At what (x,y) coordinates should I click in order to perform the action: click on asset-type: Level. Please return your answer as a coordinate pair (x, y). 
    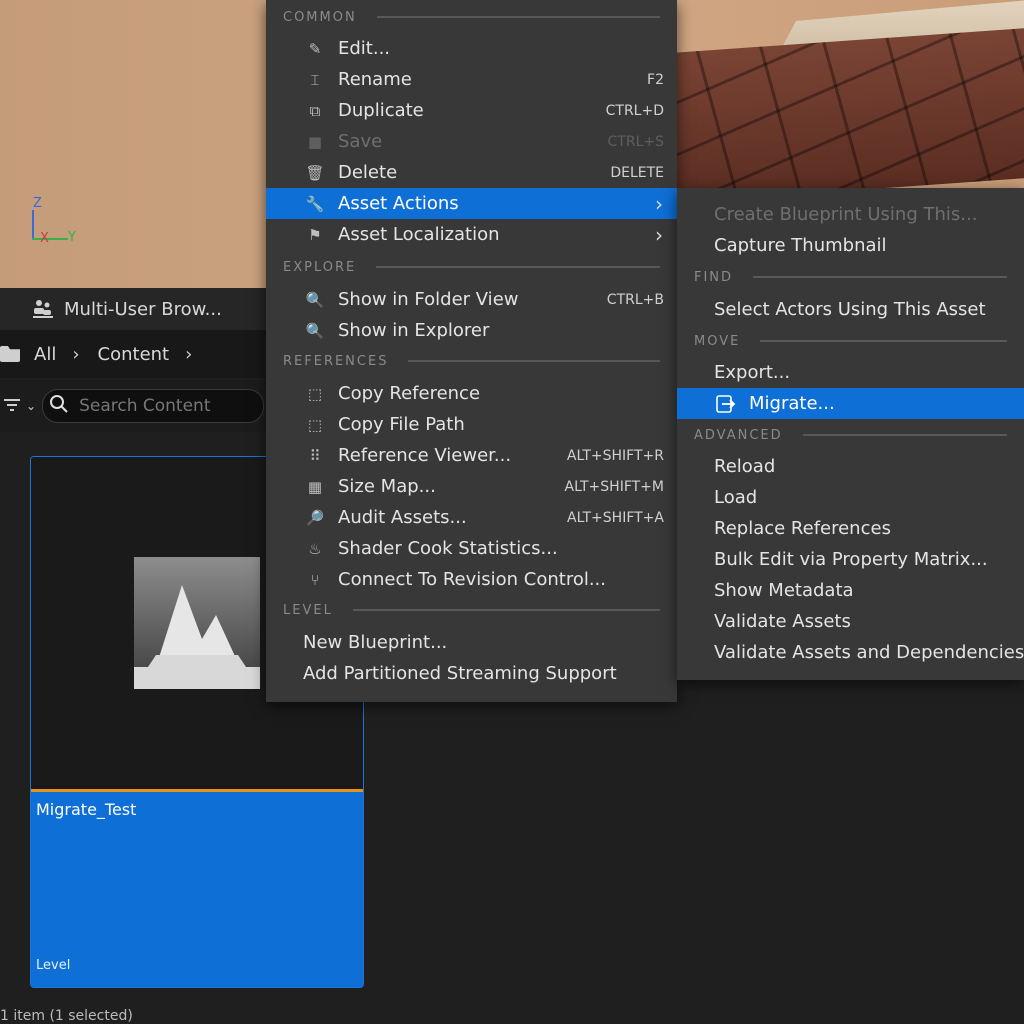
    Looking at the image, I should click on (53, 965).